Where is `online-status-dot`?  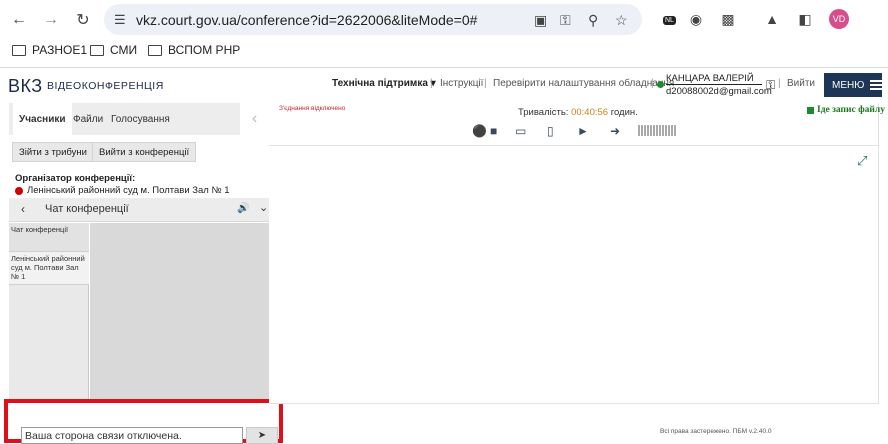 online-status-dot is located at coordinates (660, 84).